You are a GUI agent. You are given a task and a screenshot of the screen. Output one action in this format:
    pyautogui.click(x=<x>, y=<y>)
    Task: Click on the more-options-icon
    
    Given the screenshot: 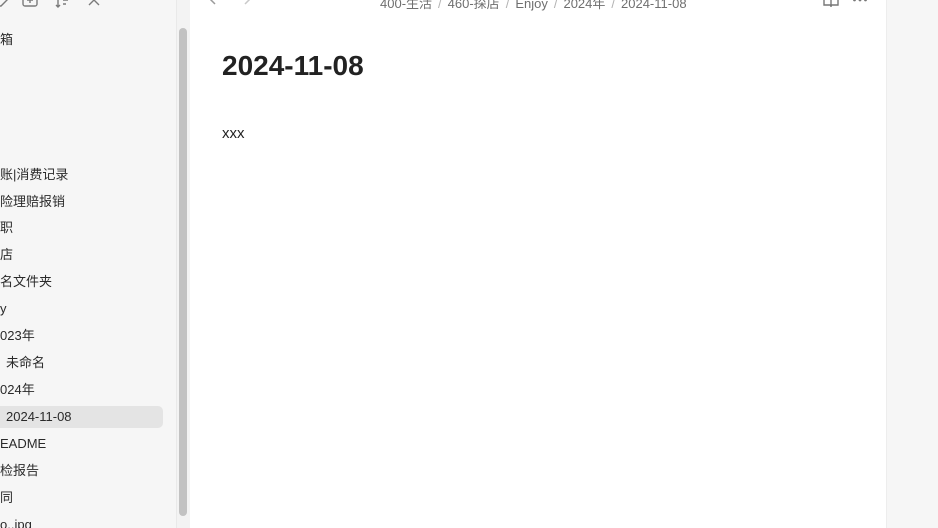 What is the action you would take?
    pyautogui.click(x=860, y=4)
    